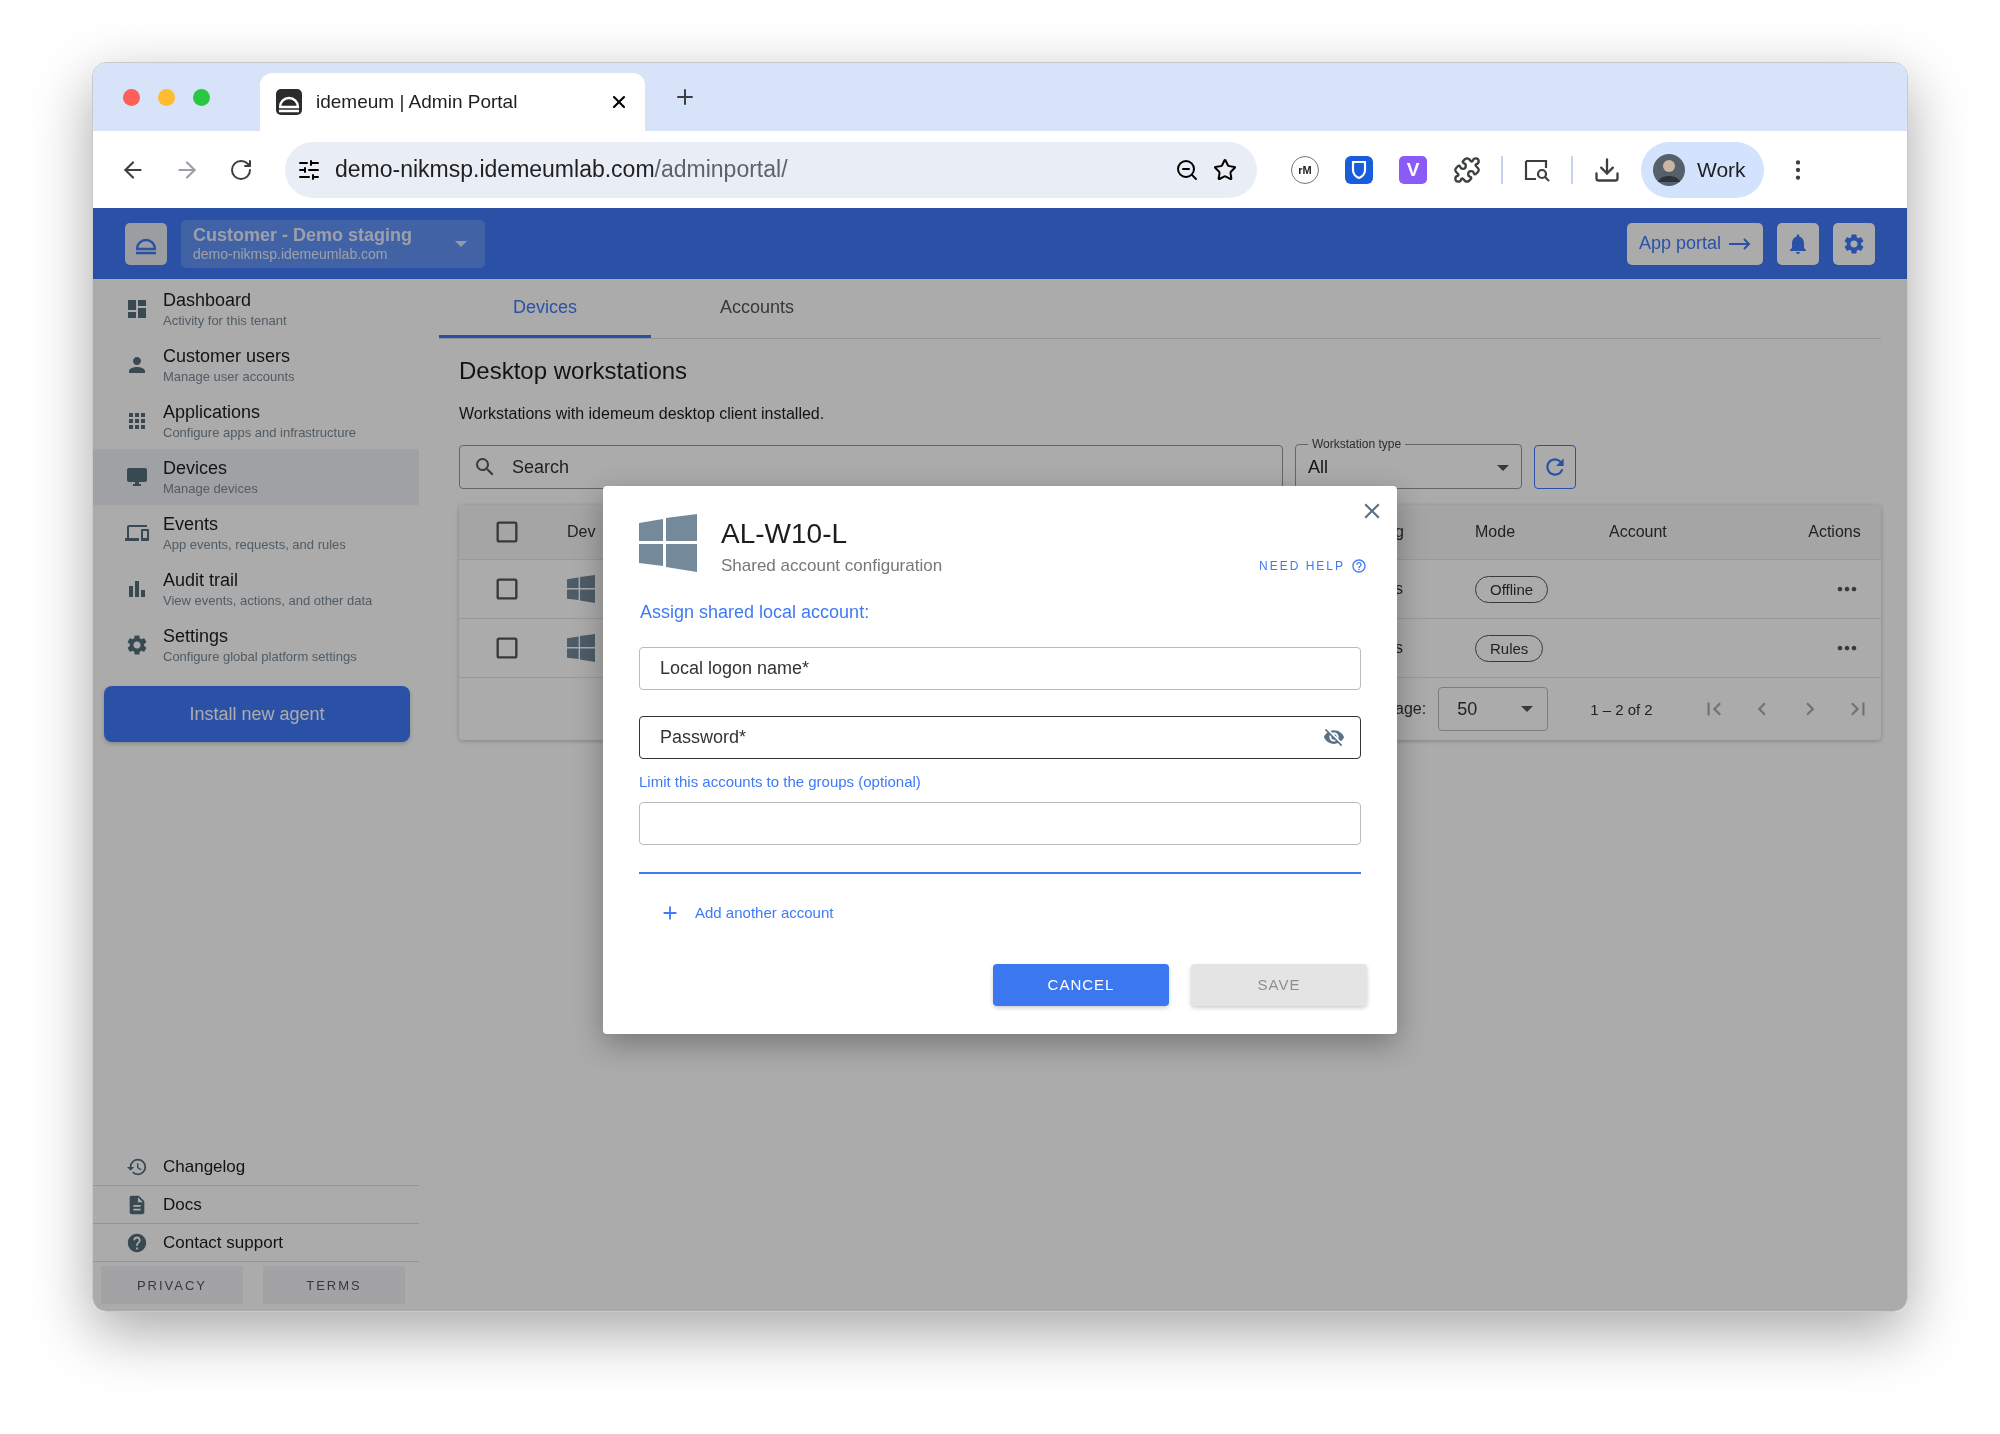  Describe the element at coordinates (1798, 243) in the screenshot. I see `notifications-button` at that location.